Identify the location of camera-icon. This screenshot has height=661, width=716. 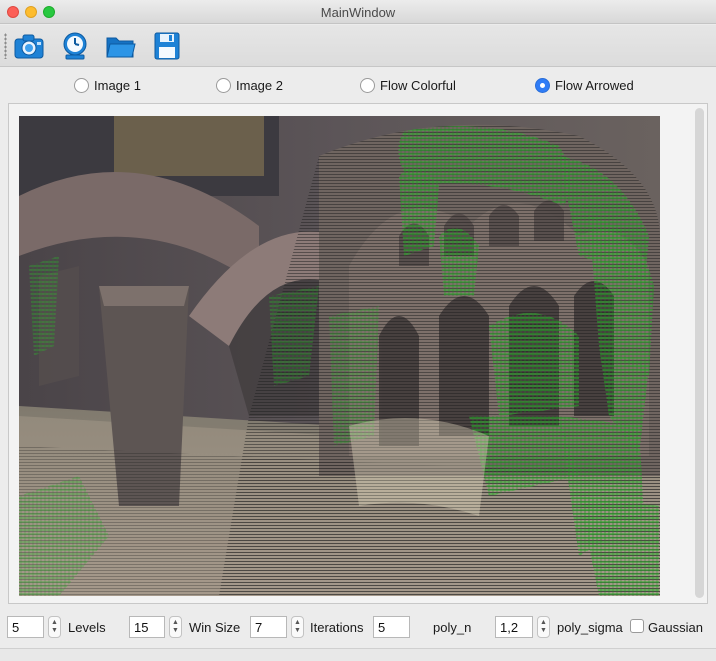
(29, 46).